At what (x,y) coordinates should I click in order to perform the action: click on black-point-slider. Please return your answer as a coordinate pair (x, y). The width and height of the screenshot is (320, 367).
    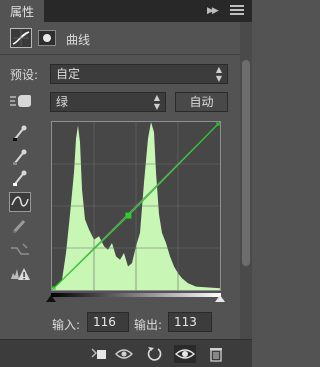
    Looking at the image, I should click on (51, 298).